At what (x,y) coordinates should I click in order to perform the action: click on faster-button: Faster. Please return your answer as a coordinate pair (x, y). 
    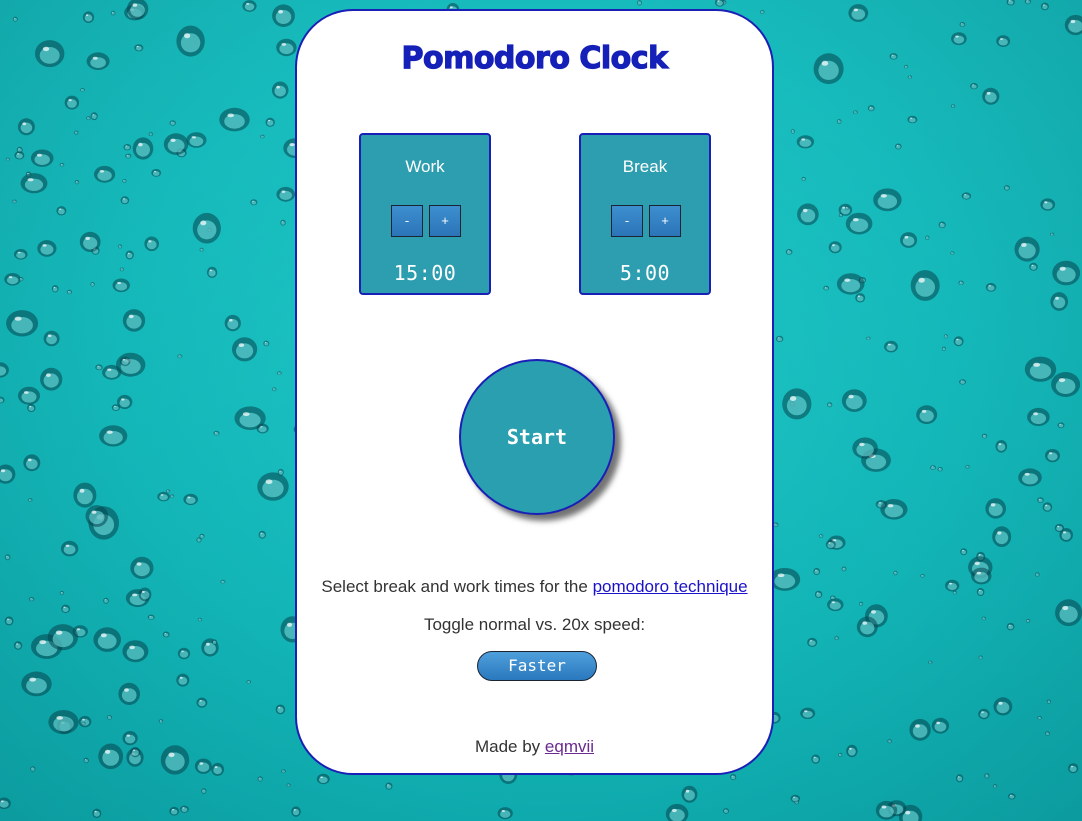
    Looking at the image, I should click on (537, 666).